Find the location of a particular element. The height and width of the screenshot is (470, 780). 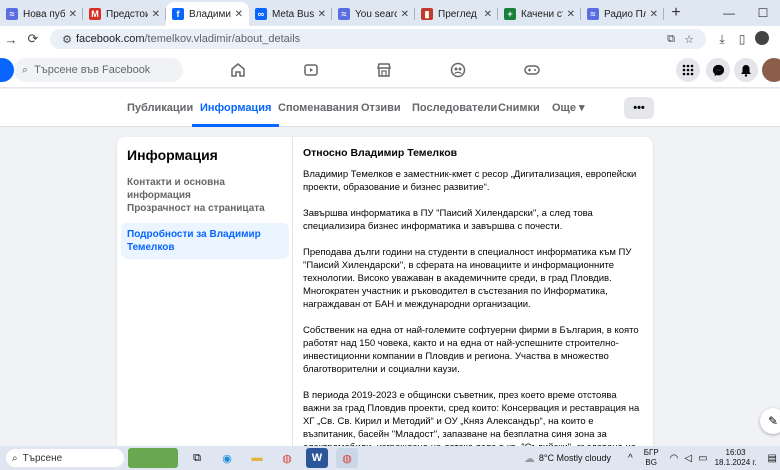

tab-favicon-icon: + is located at coordinates (510, 14).